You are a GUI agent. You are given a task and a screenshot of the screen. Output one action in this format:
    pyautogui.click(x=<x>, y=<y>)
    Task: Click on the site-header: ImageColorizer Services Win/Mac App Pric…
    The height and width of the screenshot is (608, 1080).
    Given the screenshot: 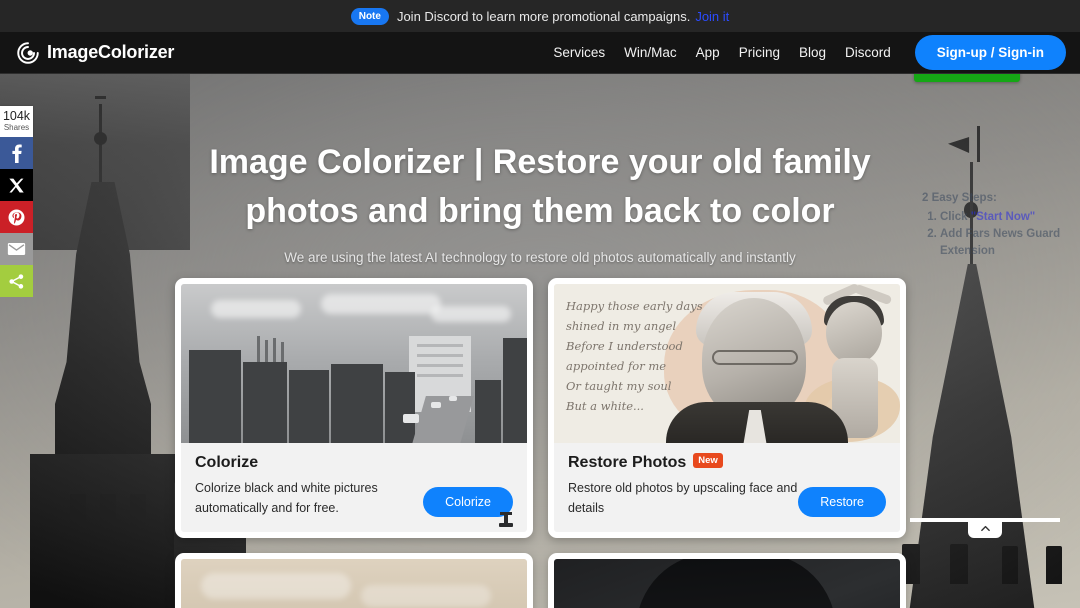 What is the action you would take?
    pyautogui.click(x=540, y=53)
    